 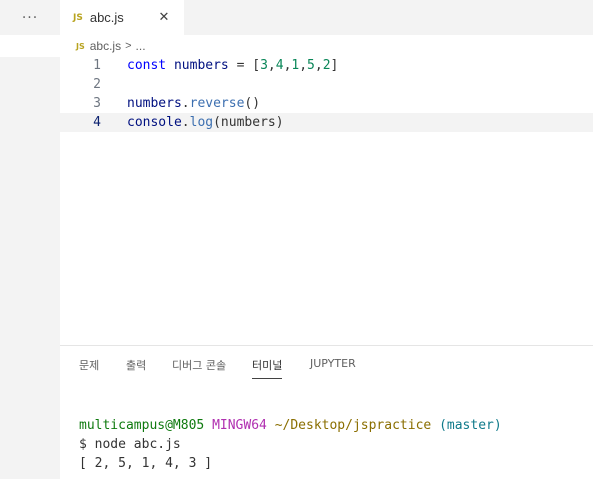 What do you see at coordinates (142, 425) in the screenshot?
I see `terminal-prompt-user: multicampus@M805` at bounding box center [142, 425].